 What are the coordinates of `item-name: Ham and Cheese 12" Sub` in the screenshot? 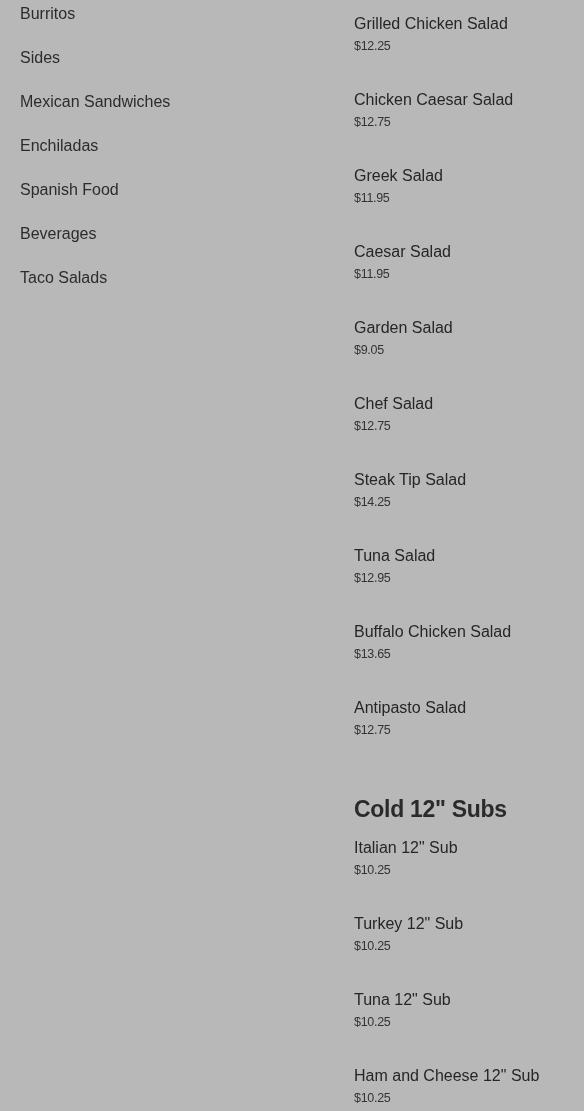 It's located at (447, 1076).